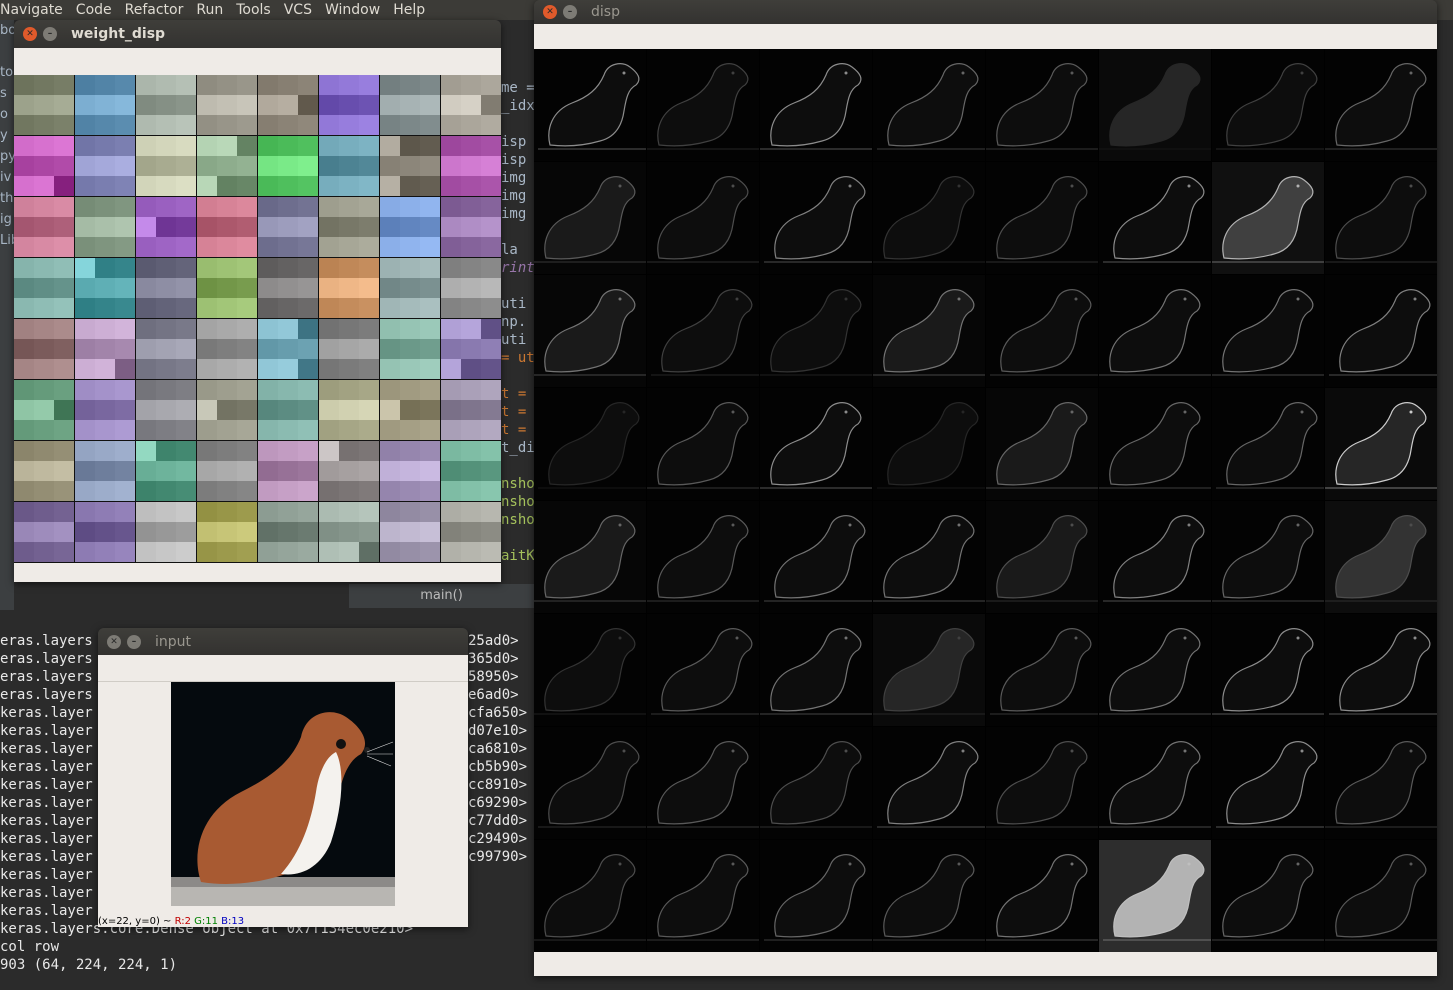 This screenshot has height=990, width=1453. I want to click on project-panel: bo: tosoypyivthigLib, so click(7, 315).